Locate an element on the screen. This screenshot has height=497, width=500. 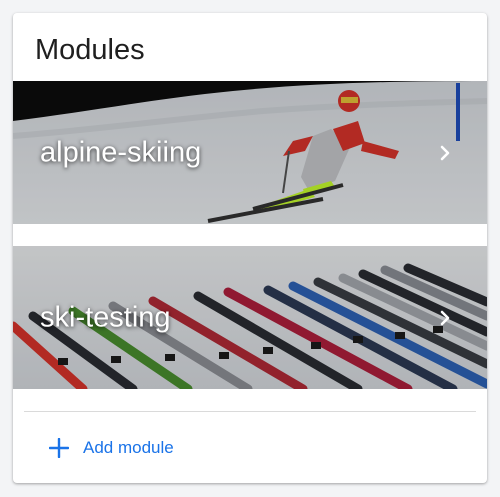
add-module-button: Add module is located at coordinates (111, 448).